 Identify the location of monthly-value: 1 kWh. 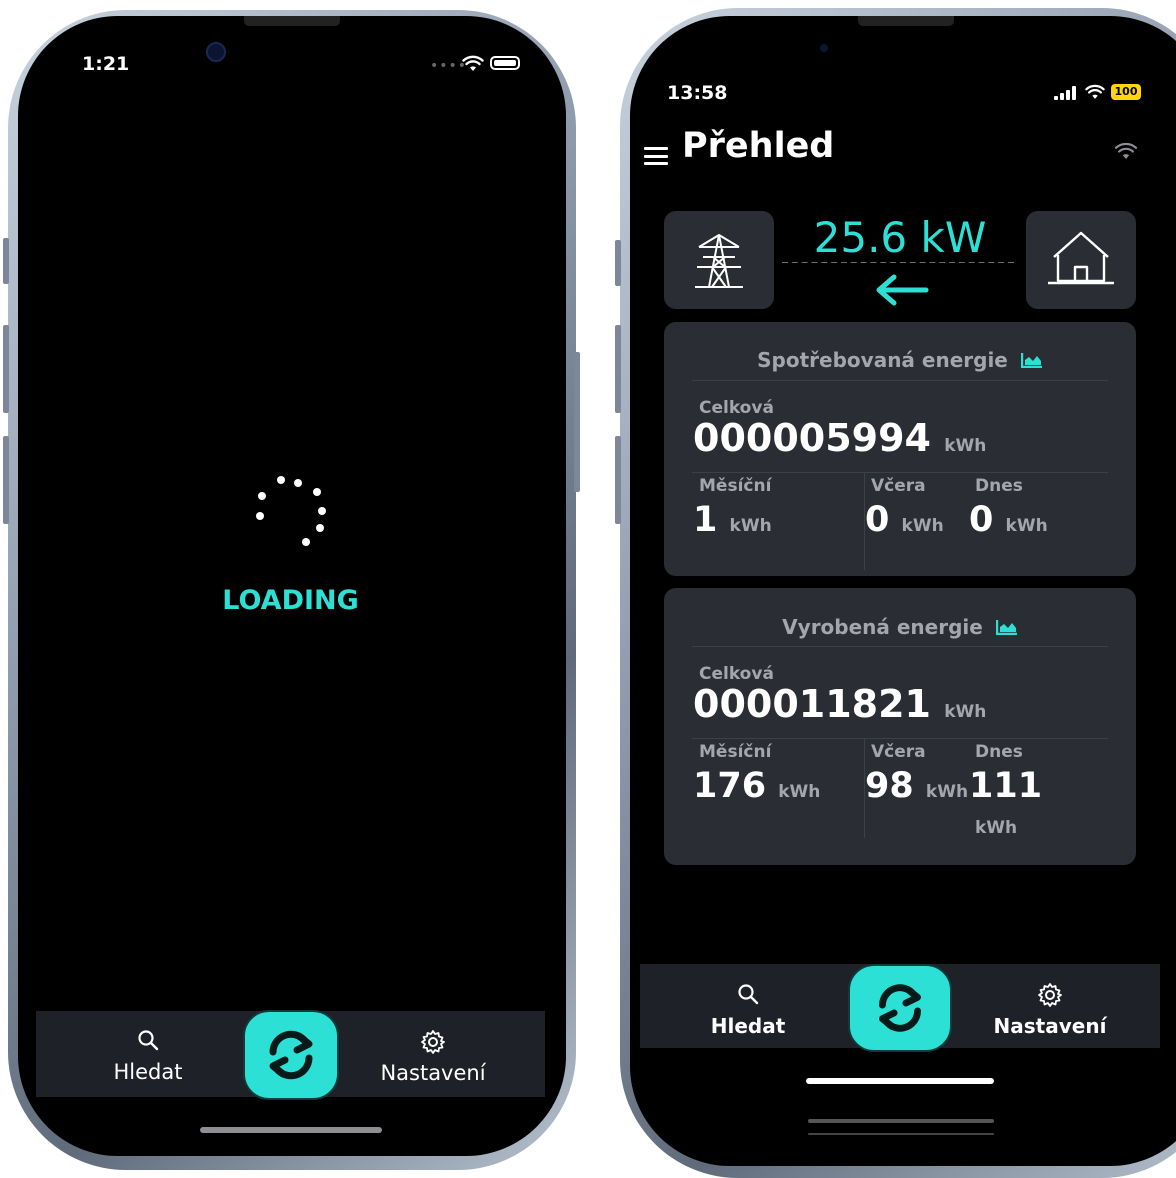
(732, 520).